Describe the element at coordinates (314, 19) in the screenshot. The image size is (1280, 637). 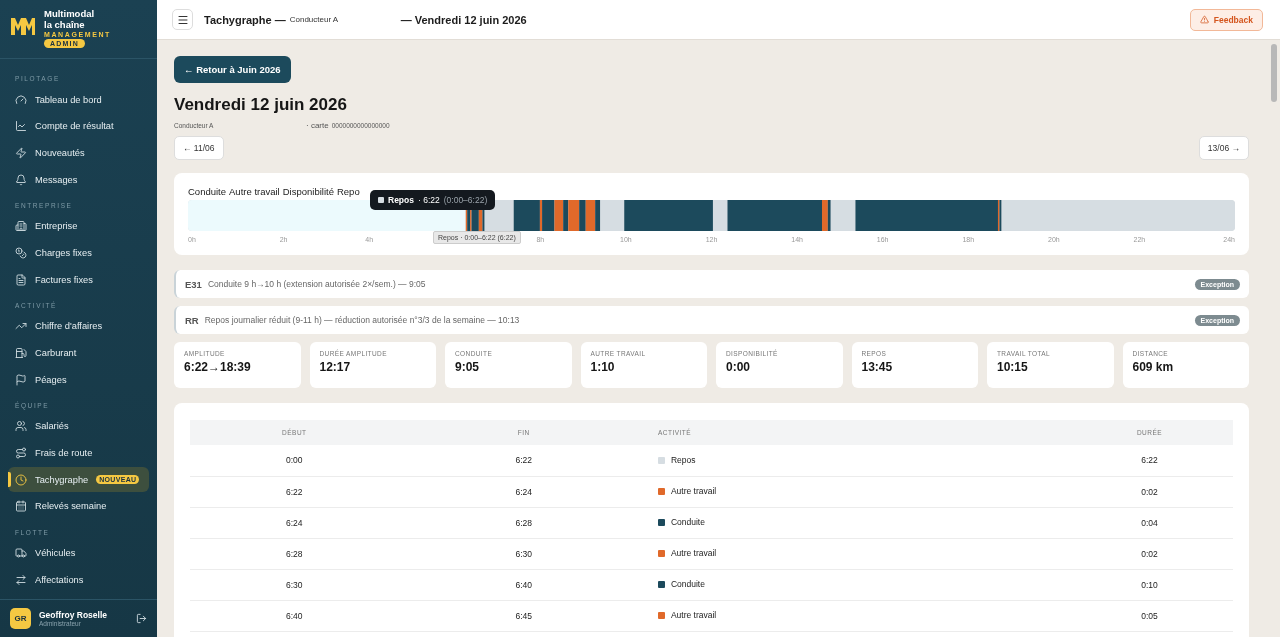
I see `page-header-subtitle: Conducteur A` at that location.